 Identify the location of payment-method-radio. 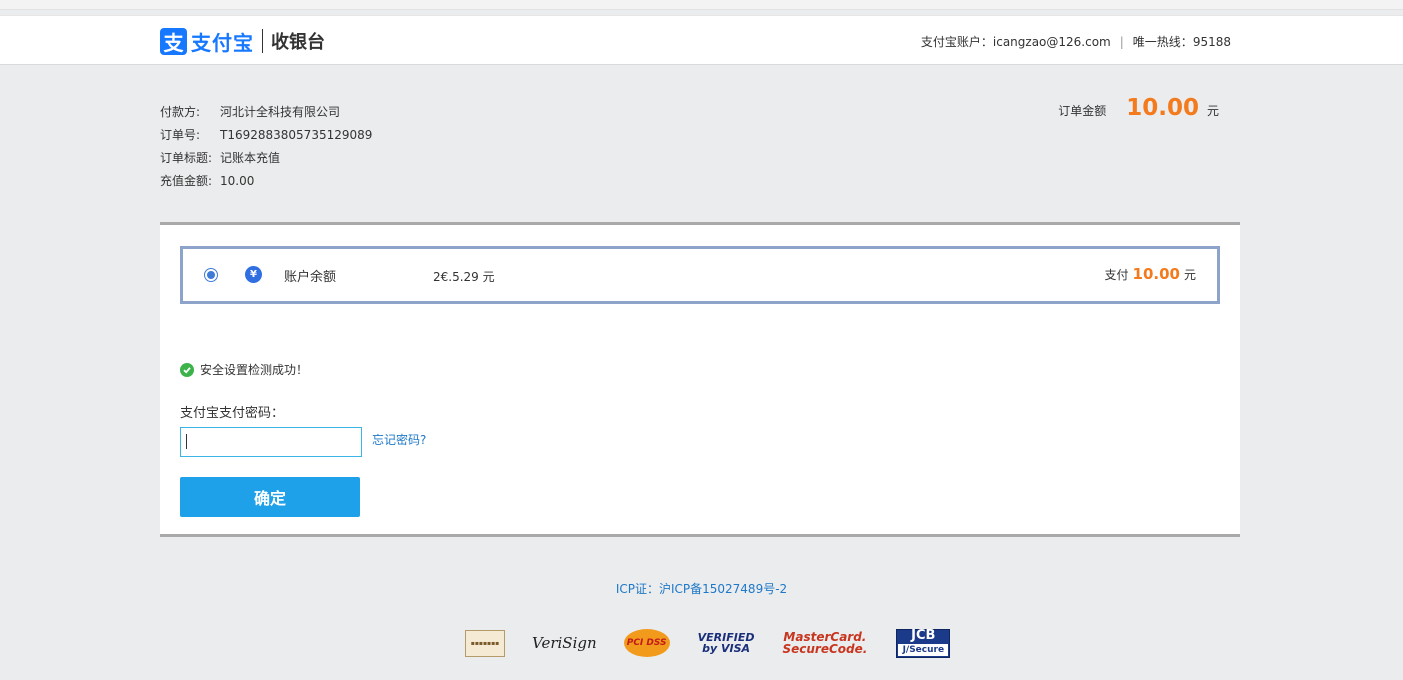
(211, 275).